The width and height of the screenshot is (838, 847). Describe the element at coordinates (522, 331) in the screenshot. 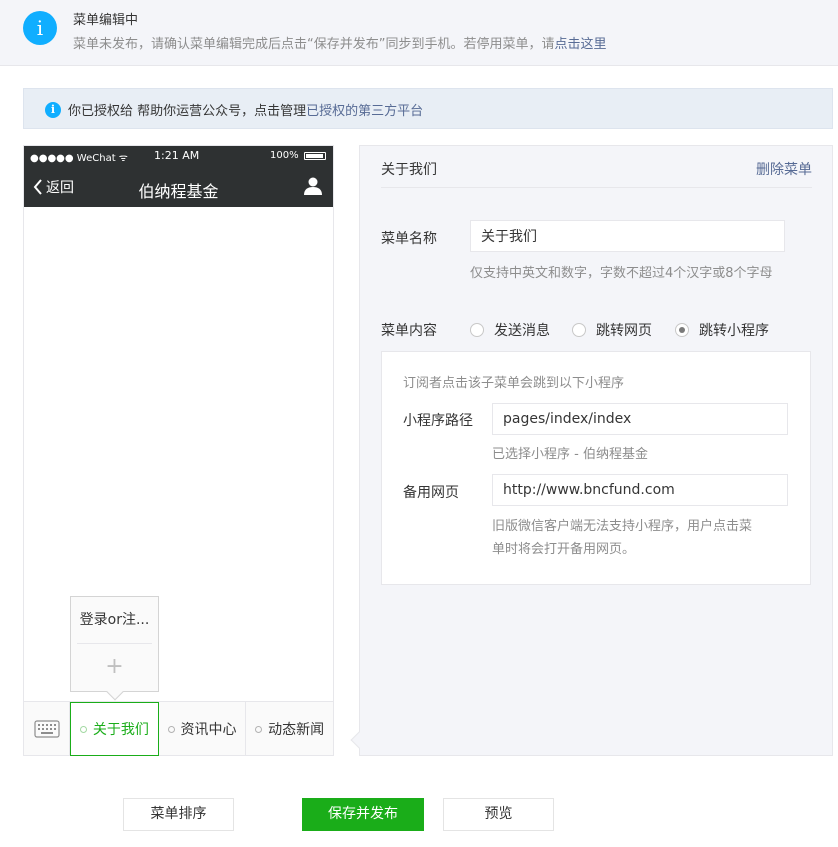

I see `radio-label: 发送消息` at that location.